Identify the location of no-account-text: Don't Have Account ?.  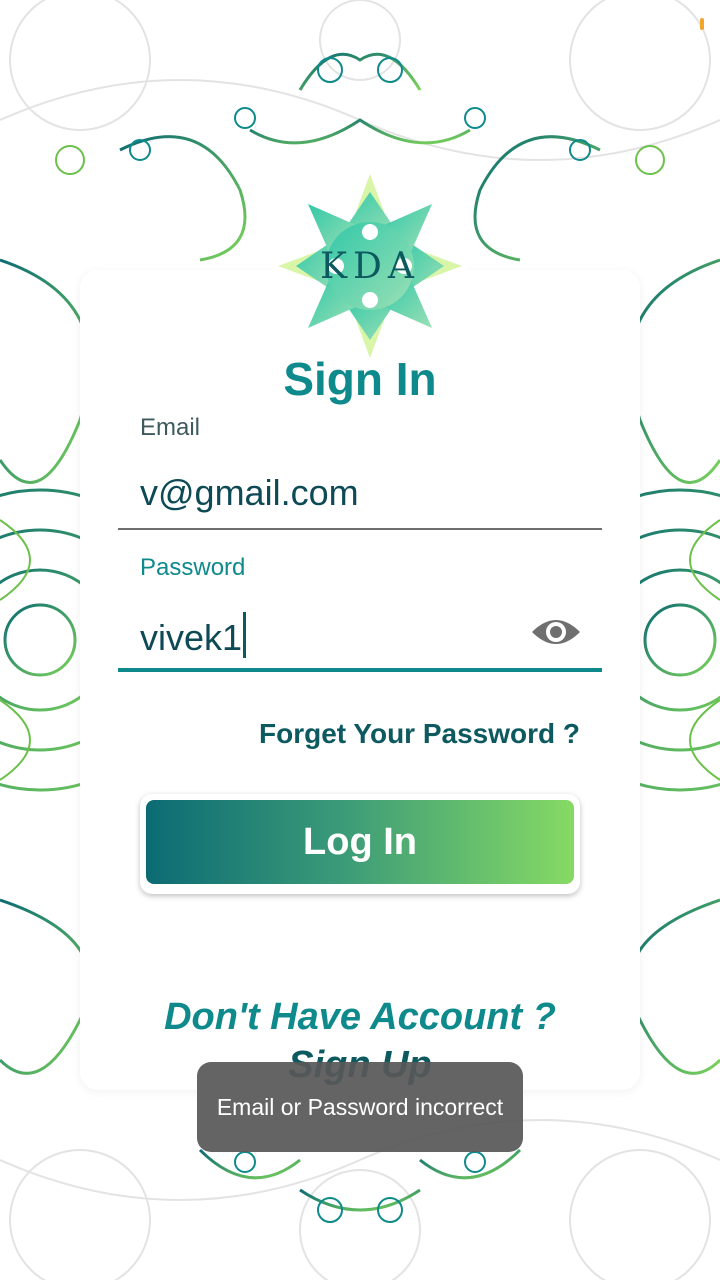
(360, 1017).